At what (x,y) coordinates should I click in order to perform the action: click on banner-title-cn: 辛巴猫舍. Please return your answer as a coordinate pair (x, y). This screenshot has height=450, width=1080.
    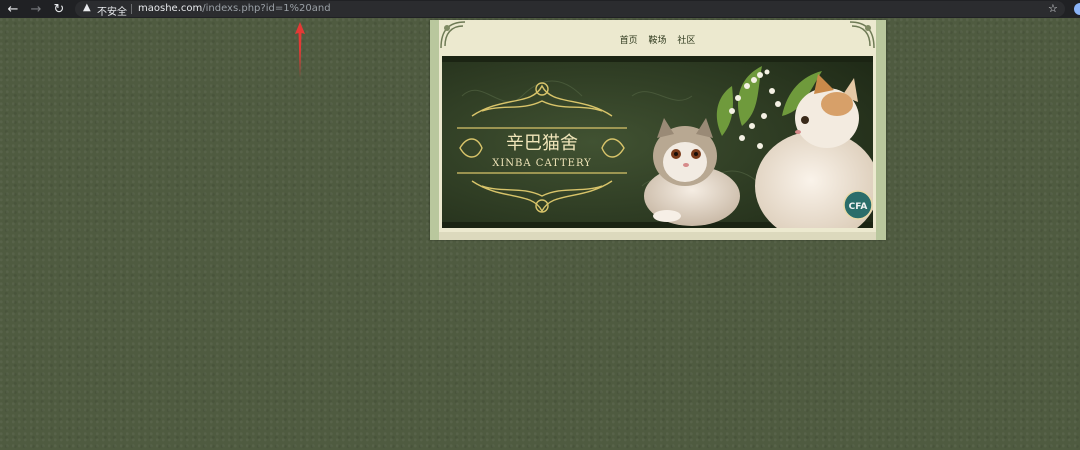
    Looking at the image, I should click on (542, 143).